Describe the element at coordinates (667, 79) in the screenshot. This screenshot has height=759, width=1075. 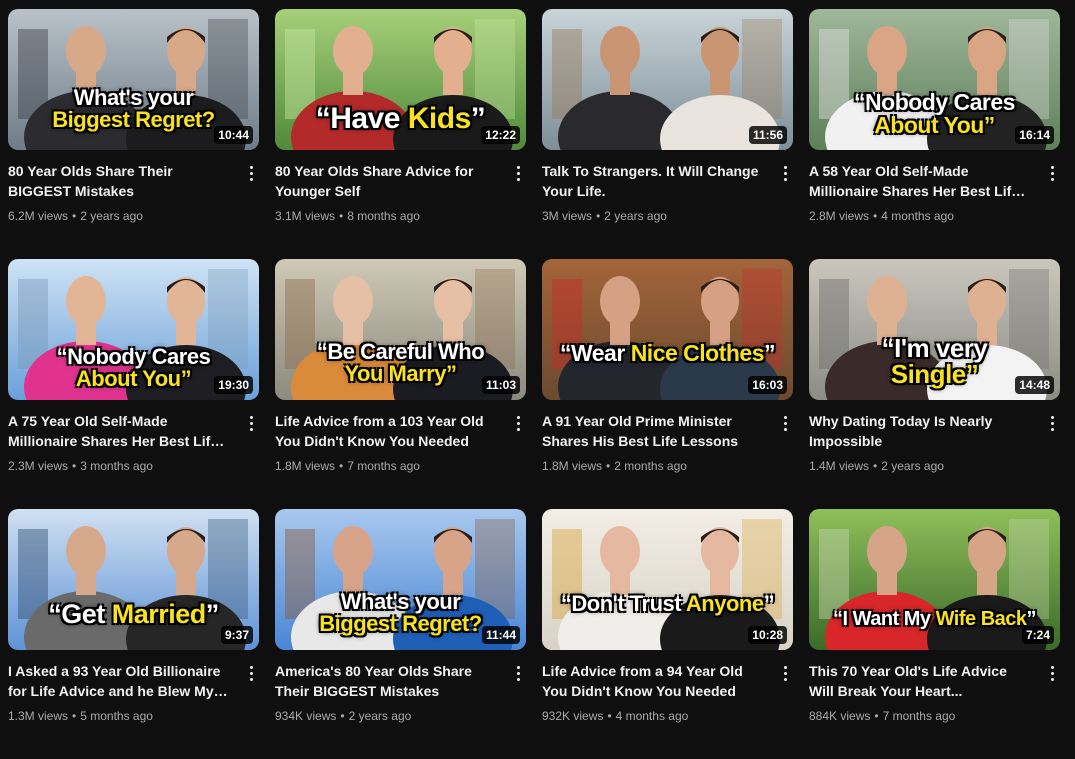
I see `video-thumbnail: 11:56` at that location.